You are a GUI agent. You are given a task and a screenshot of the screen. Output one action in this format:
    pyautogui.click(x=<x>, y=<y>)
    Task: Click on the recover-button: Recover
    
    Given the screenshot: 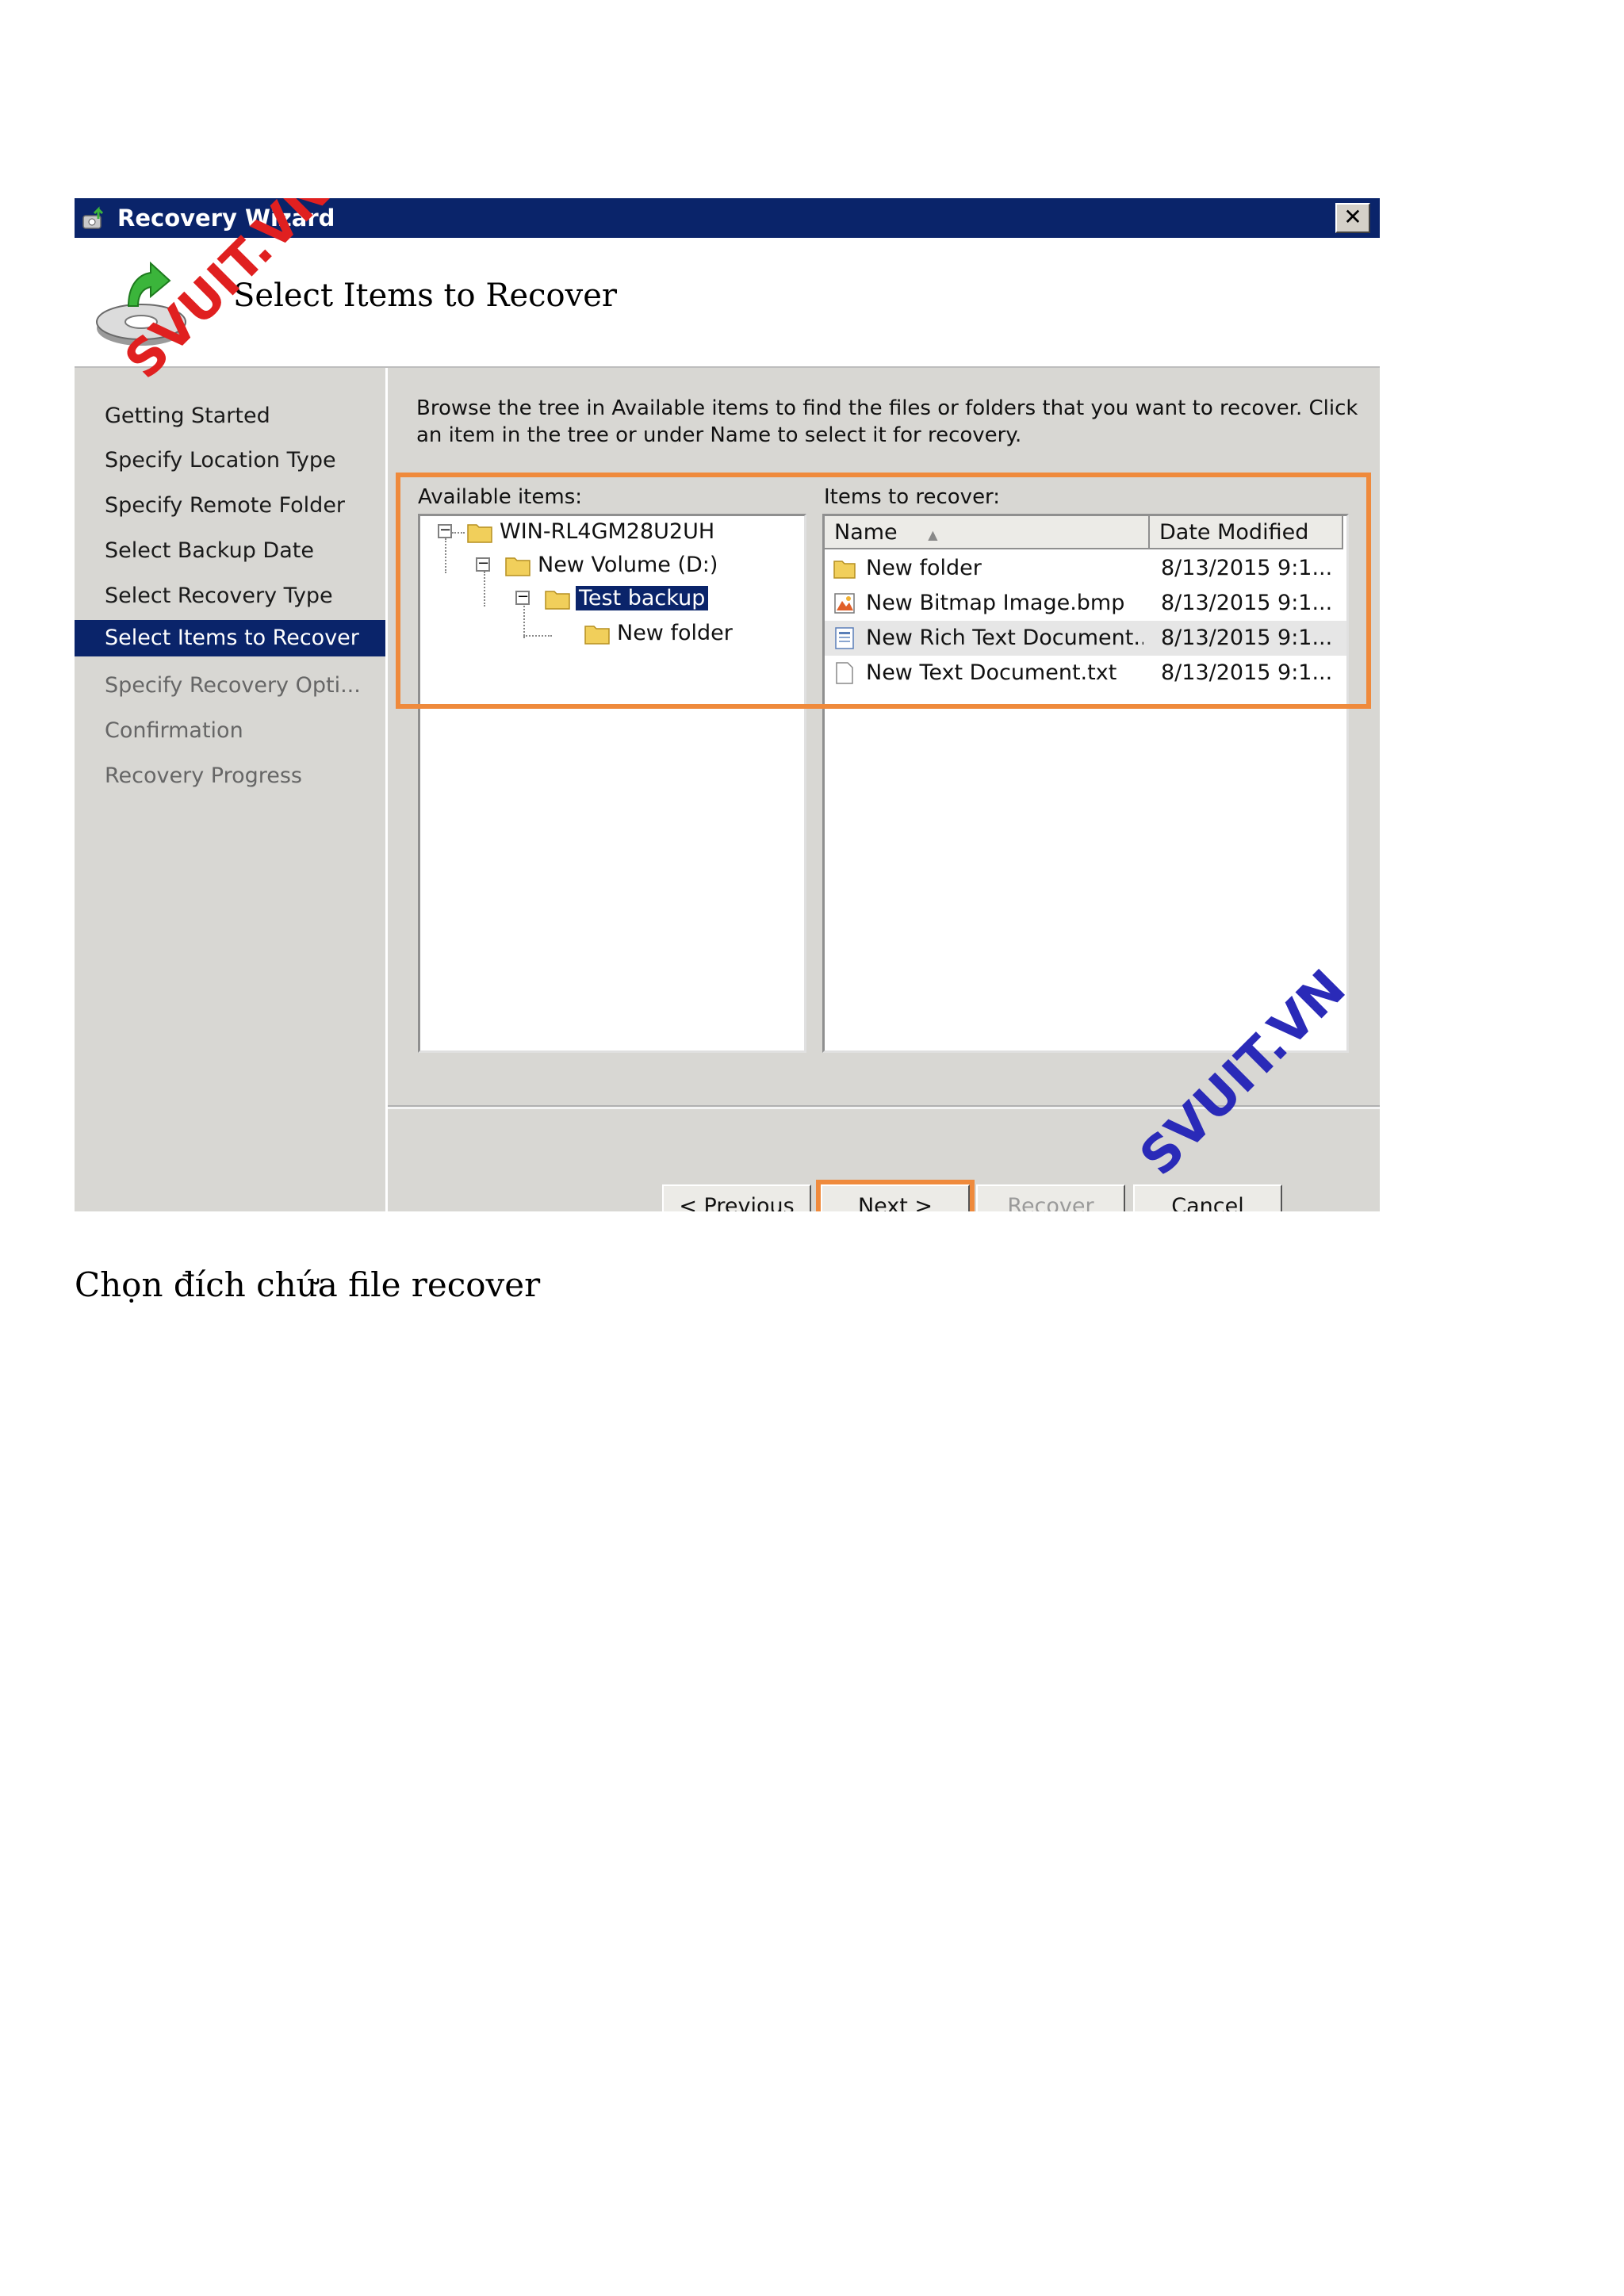 What is the action you would take?
    pyautogui.click(x=1050, y=1198)
    